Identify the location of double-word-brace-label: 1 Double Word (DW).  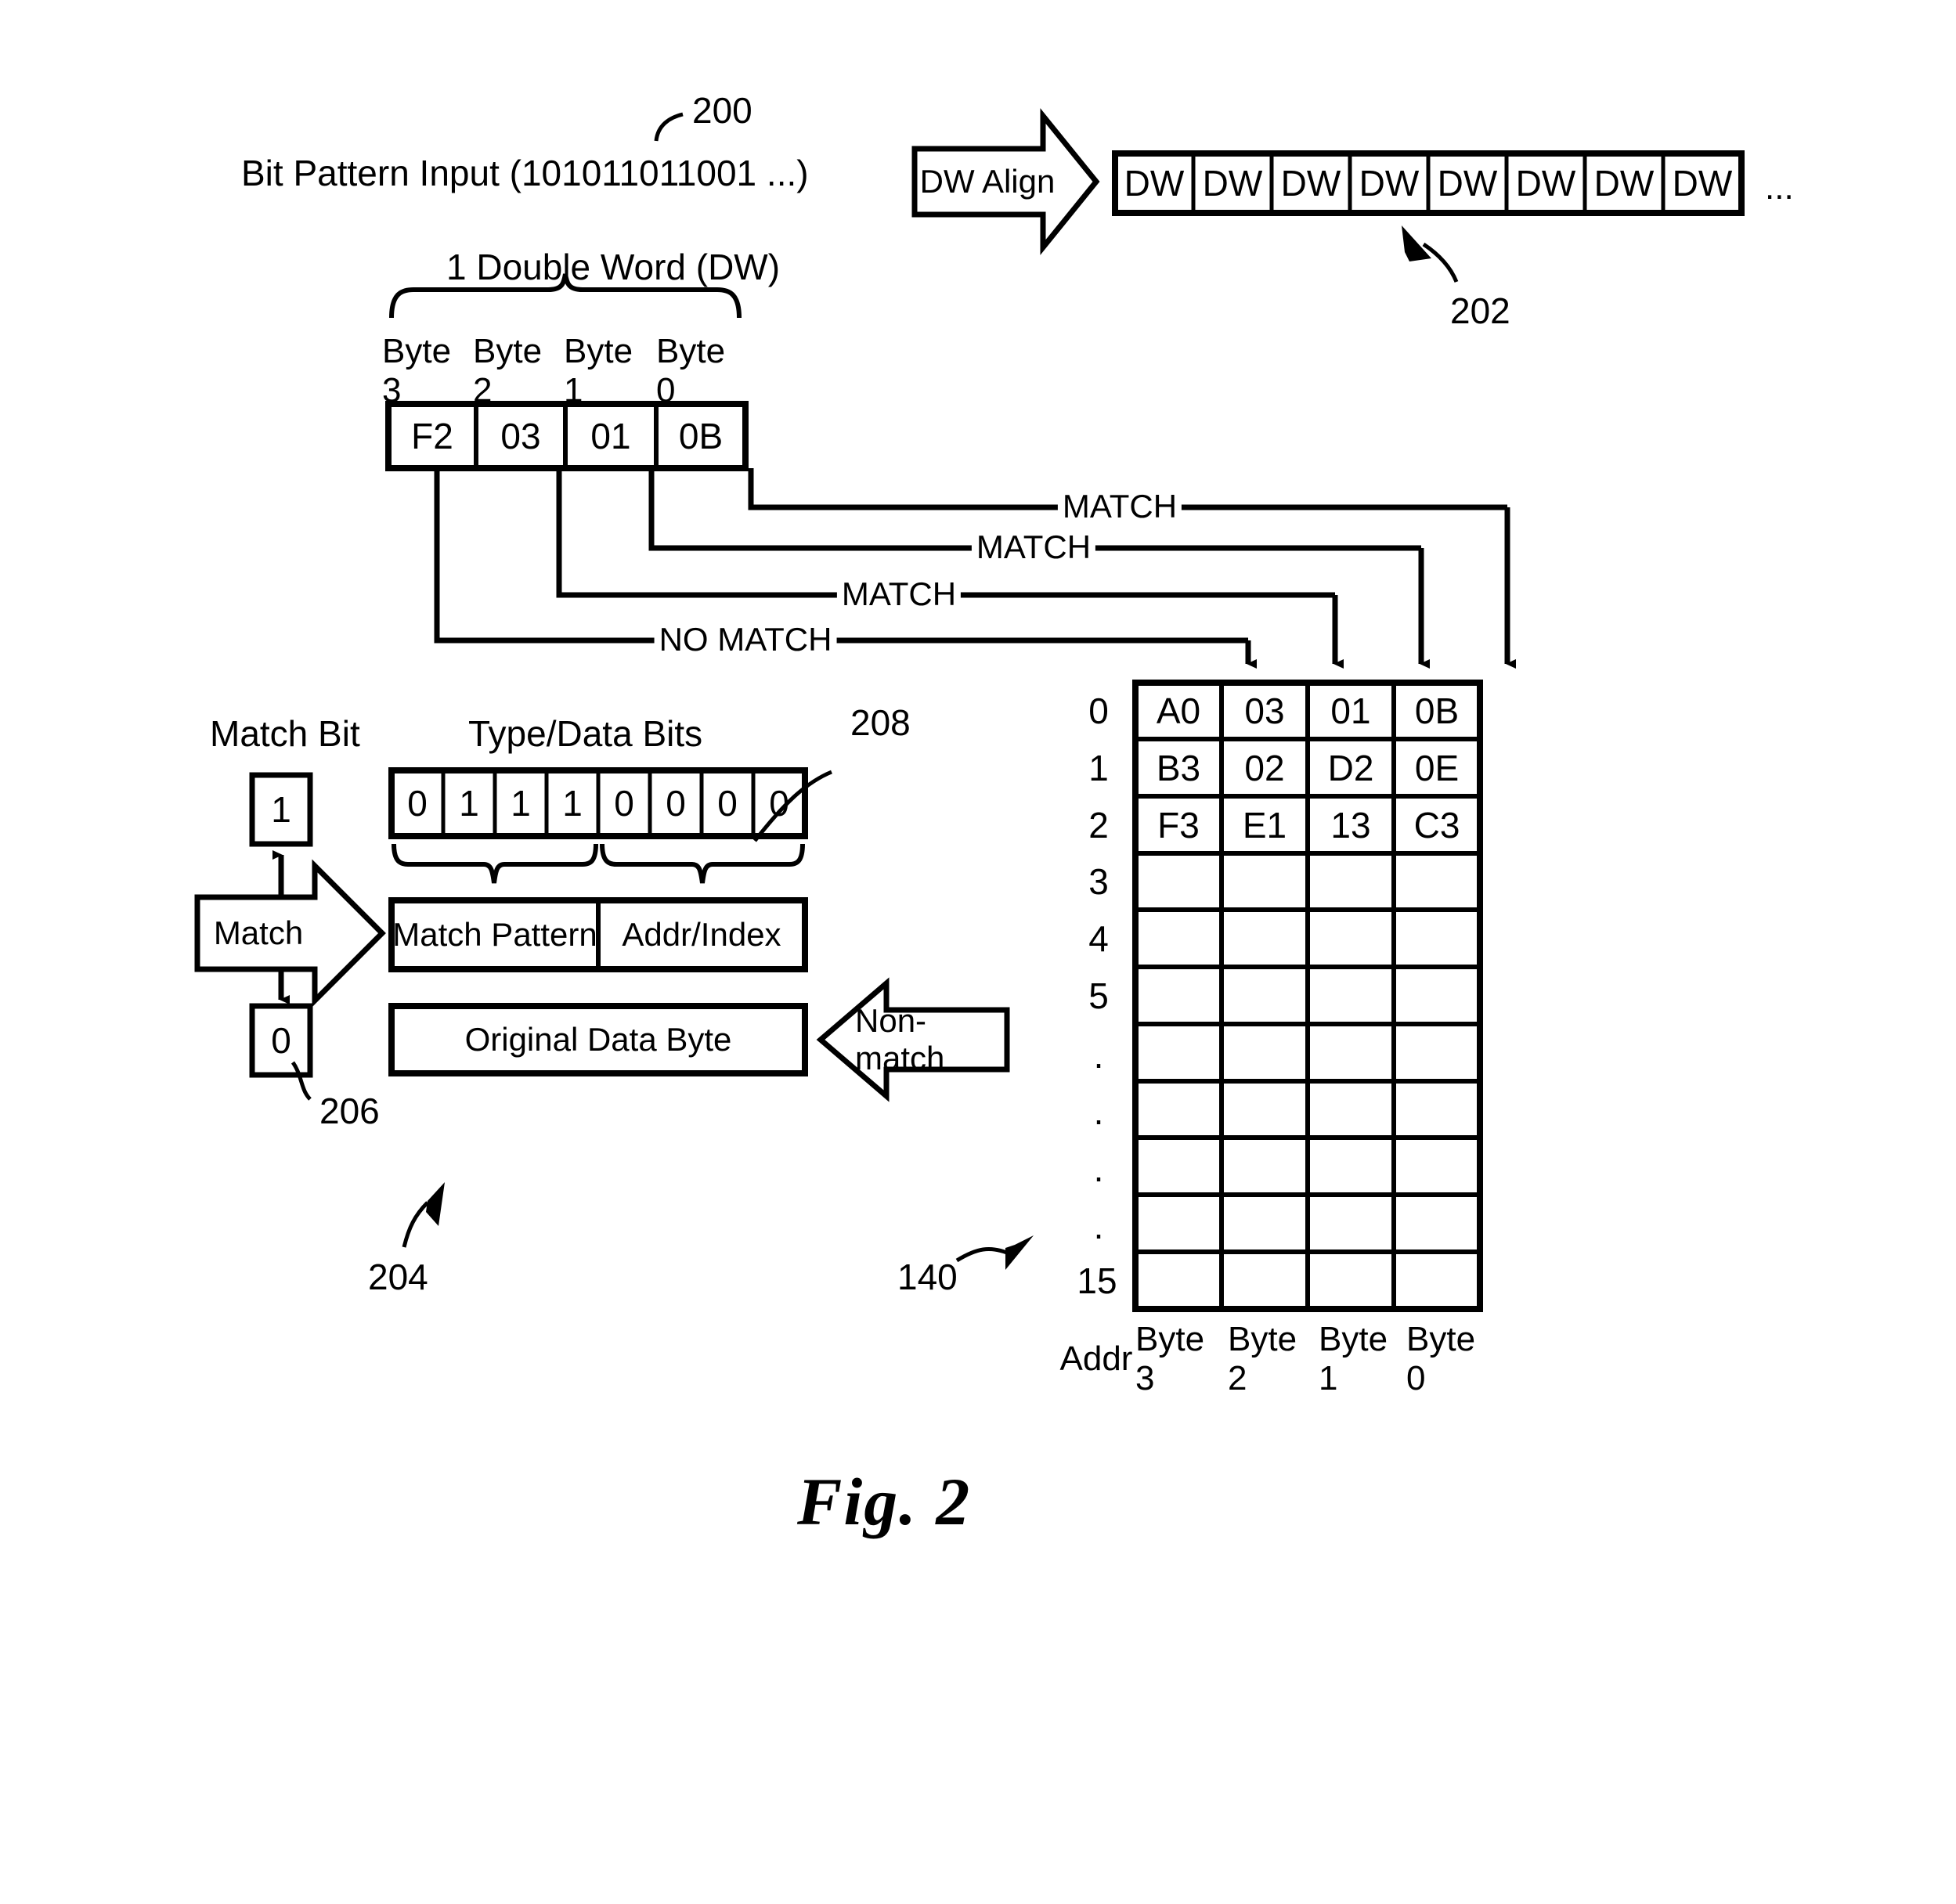
(613, 267).